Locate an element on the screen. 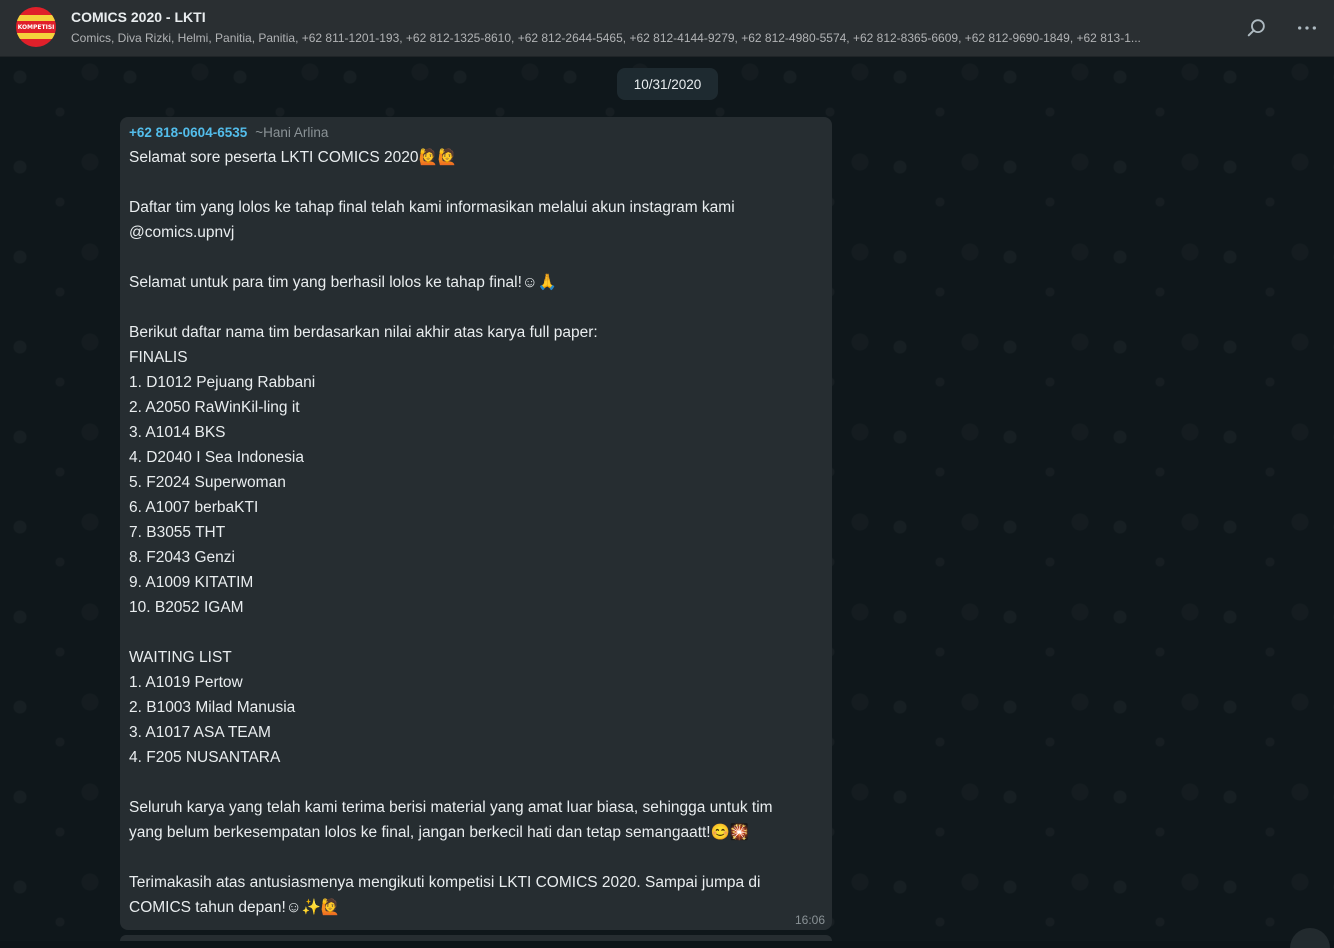  message-line: FINALIS is located at coordinates (158, 357).